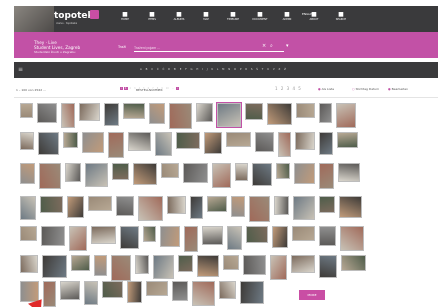  What do you see at coordinates (125, 16) in the screenshot?
I see `nav-item-home: ■ HOME` at bounding box center [125, 16].